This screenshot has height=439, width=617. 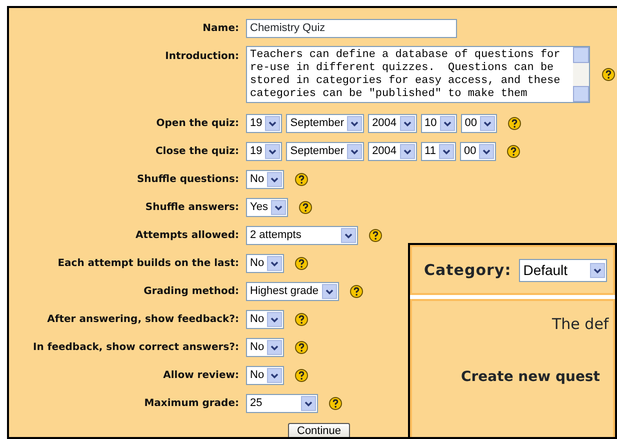 What do you see at coordinates (188, 179) in the screenshot?
I see `field-label: Shuffle questions:` at bounding box center [188, 179].